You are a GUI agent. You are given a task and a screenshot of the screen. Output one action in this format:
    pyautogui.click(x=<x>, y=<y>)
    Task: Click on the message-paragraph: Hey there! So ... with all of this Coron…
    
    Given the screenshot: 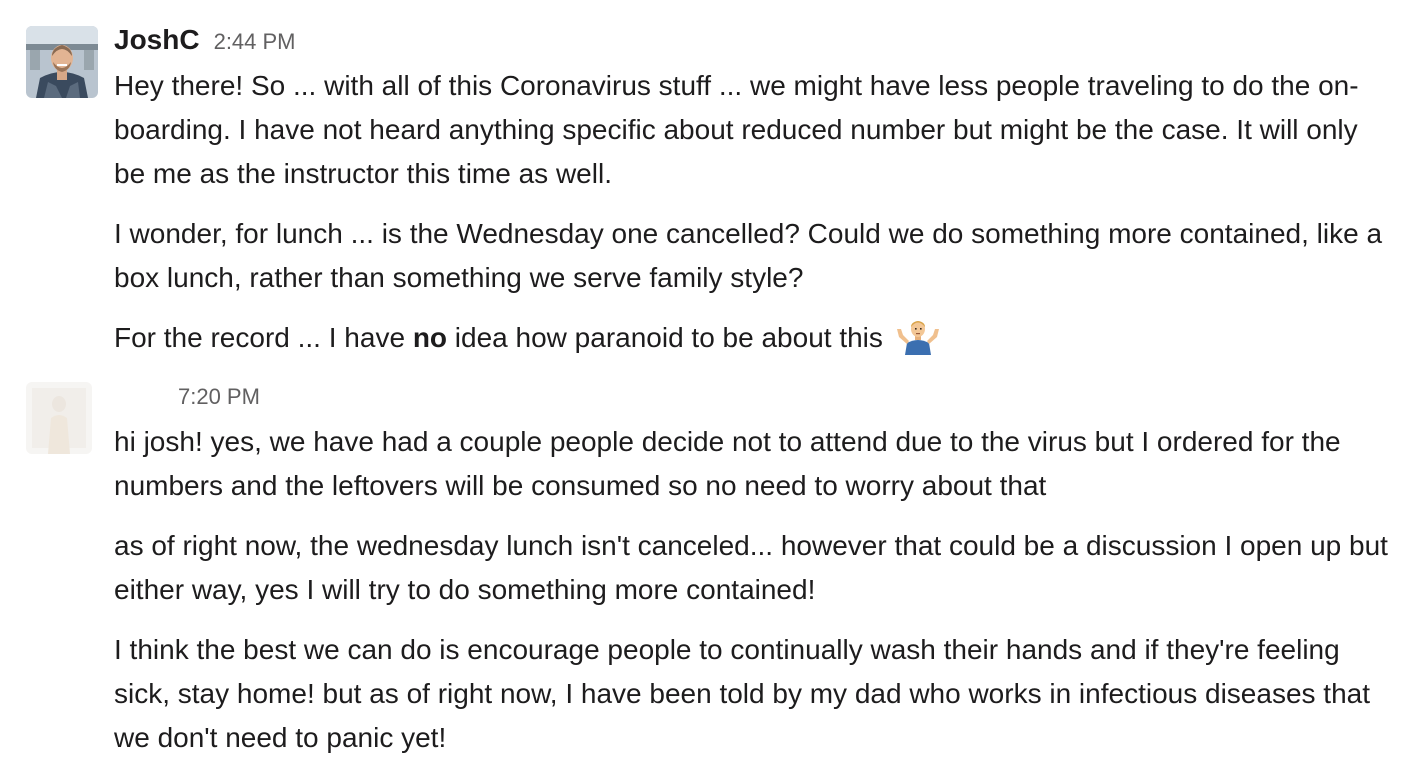 What is the action you would take?
    pyautogui.click(x=736, y=129)
    